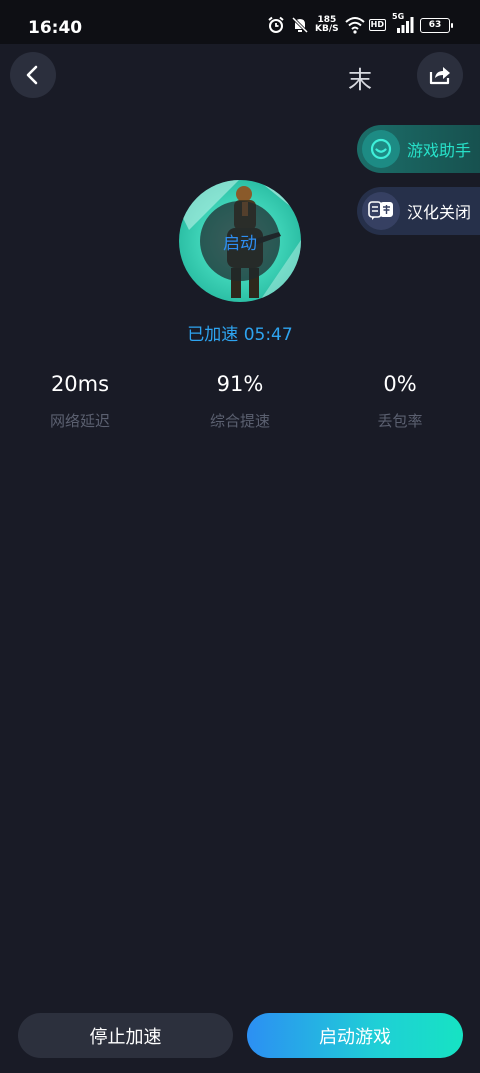 The height and width of the screenshot is (1073, 480). I want to click on net-speed: 185 KB/S, so click(327, 25).